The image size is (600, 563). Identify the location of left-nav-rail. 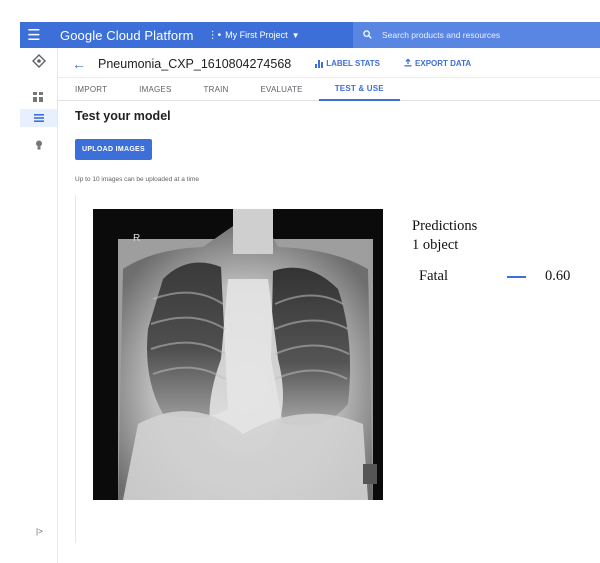
(39, 305).